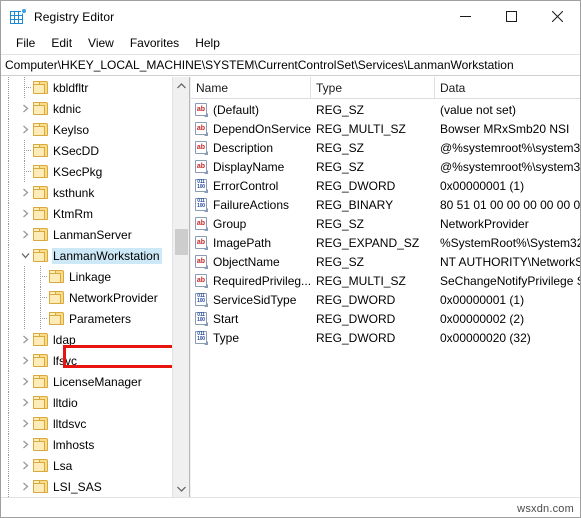 This screenshot has width=581, height=518. Describe the element at coordinates (87, 360) in the screenshot. I see `tree-item-lfsvc: lfsvc` at that location.